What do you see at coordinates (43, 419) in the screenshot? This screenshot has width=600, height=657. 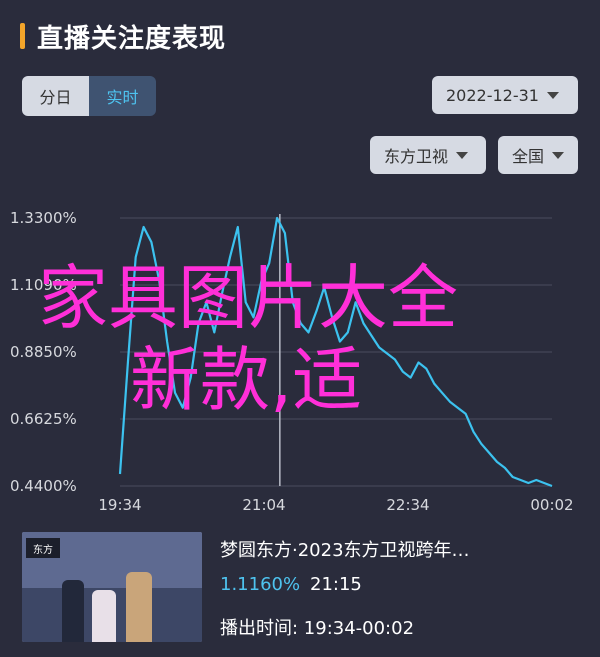 I see `y-tick-label: 0.6625%` at bounding box center [43, 419].